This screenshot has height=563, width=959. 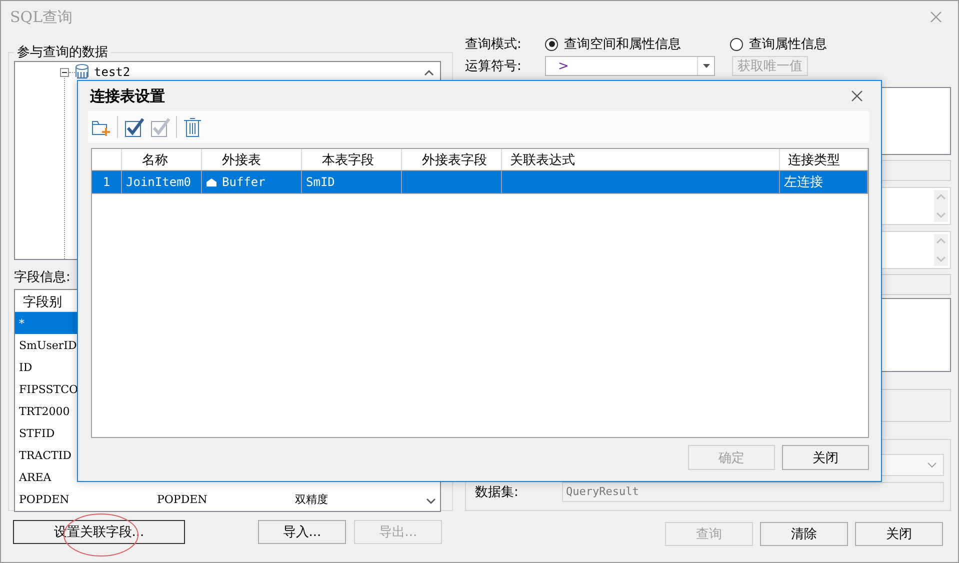 I want to click on region-icon, so click(x=211, y=182).